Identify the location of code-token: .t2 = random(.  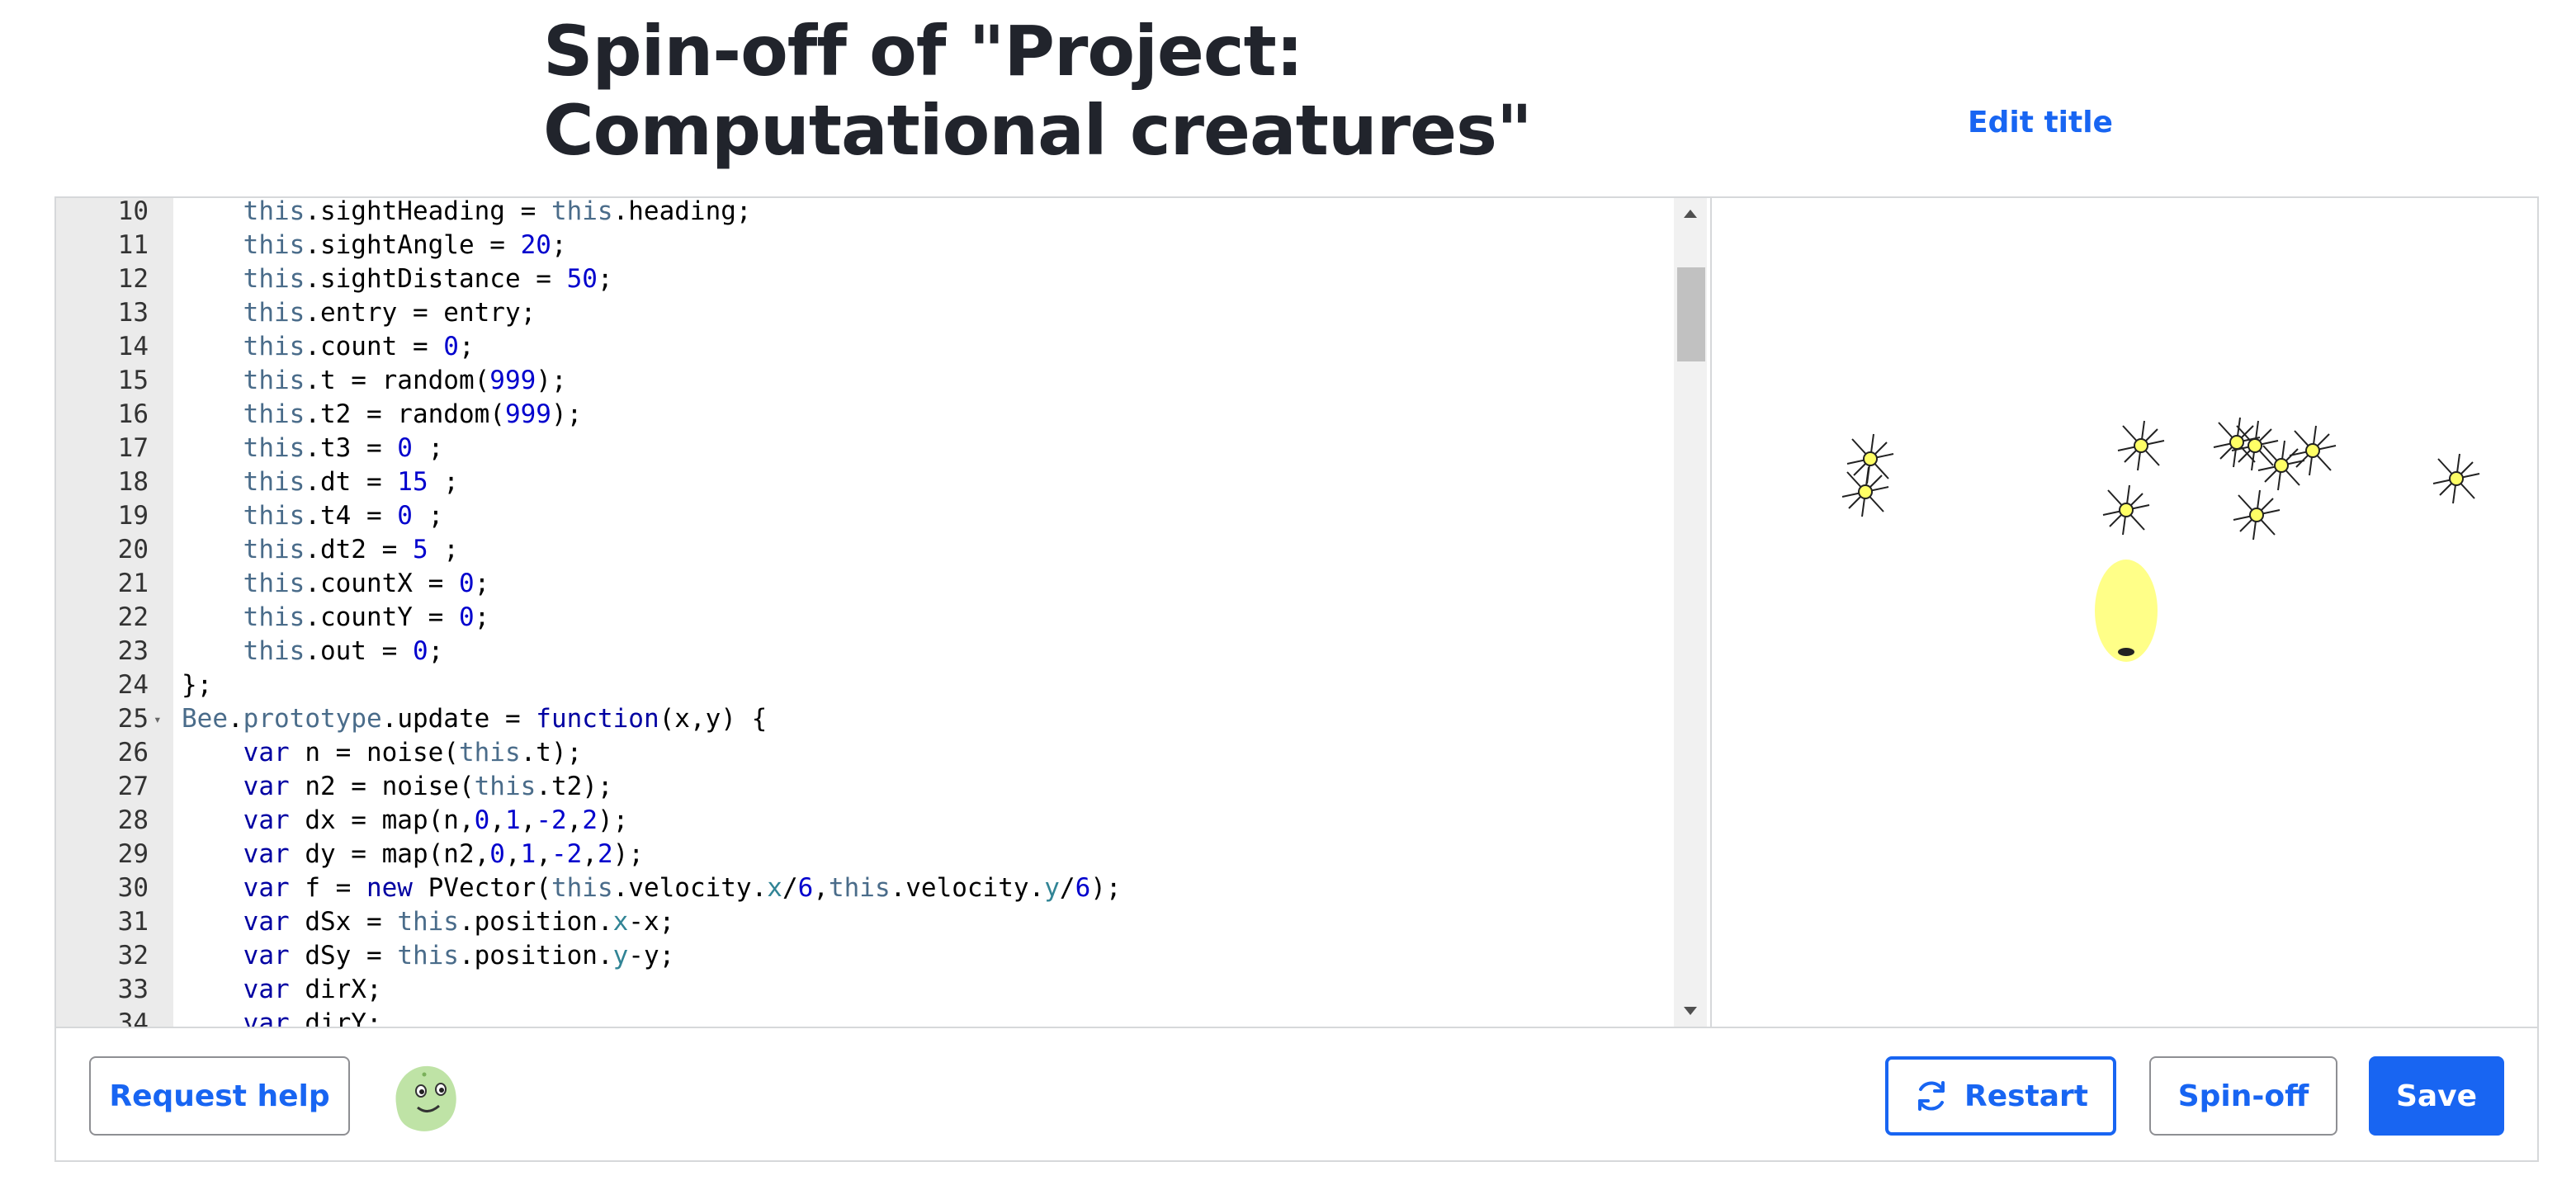
(405, 414).